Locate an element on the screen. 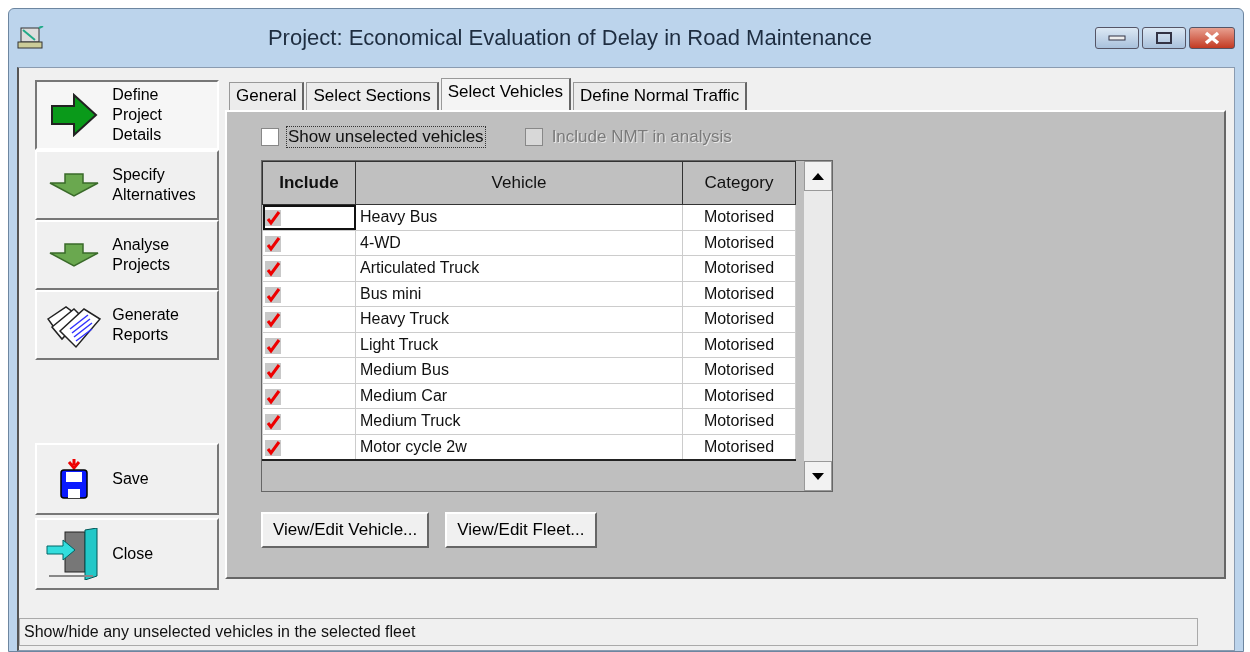  tab: Select Vehicles is located at coordinates (505, 94).